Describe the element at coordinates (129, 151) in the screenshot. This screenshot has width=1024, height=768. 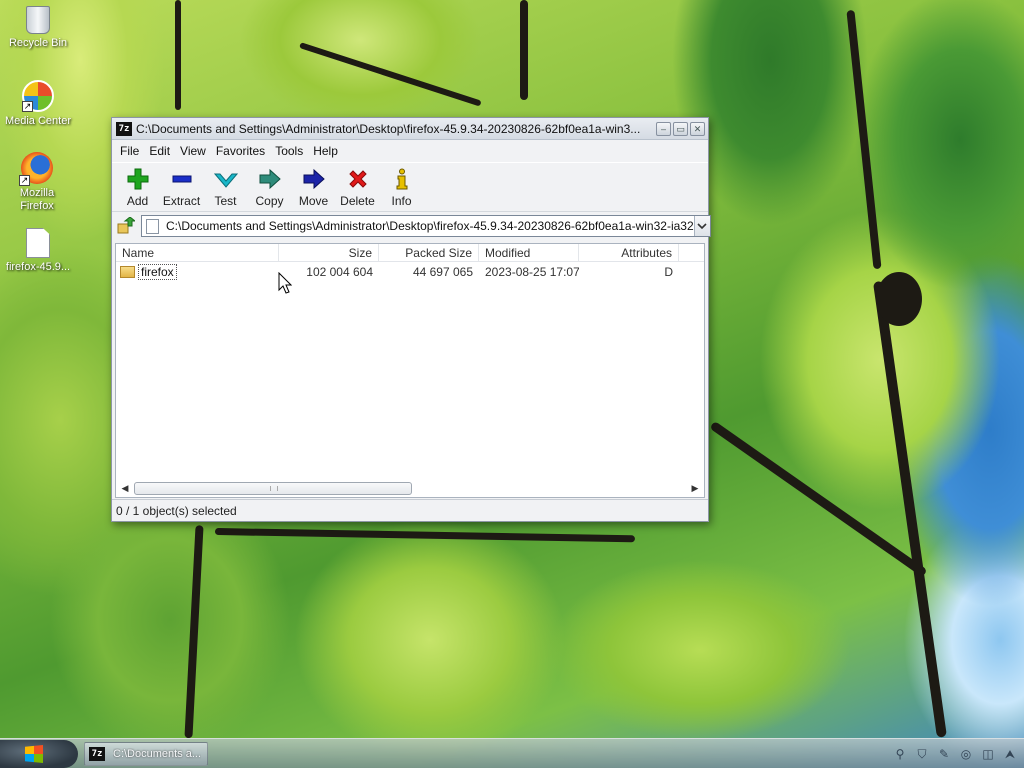
I see `menu-file: File` at that location.